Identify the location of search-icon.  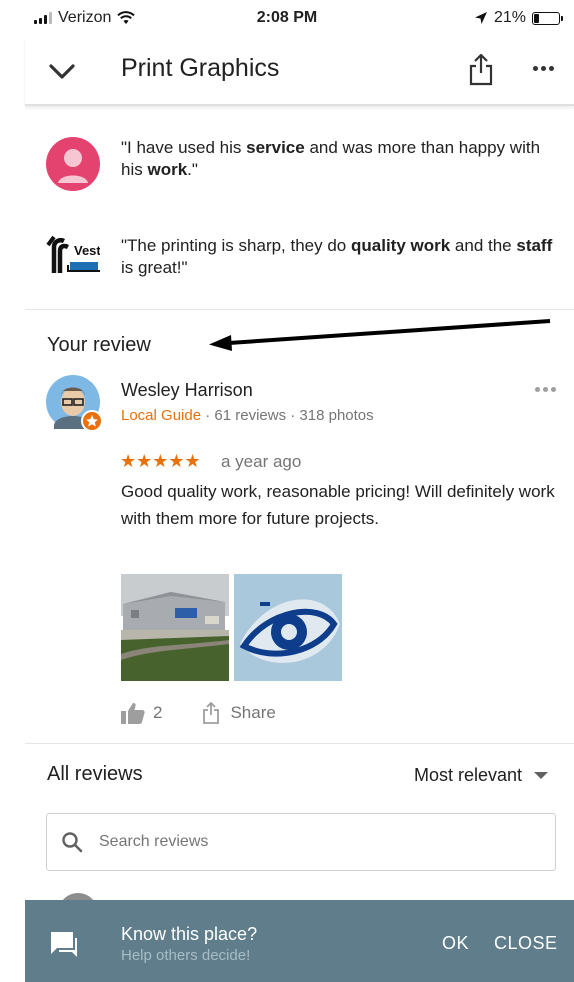
(72, 842).